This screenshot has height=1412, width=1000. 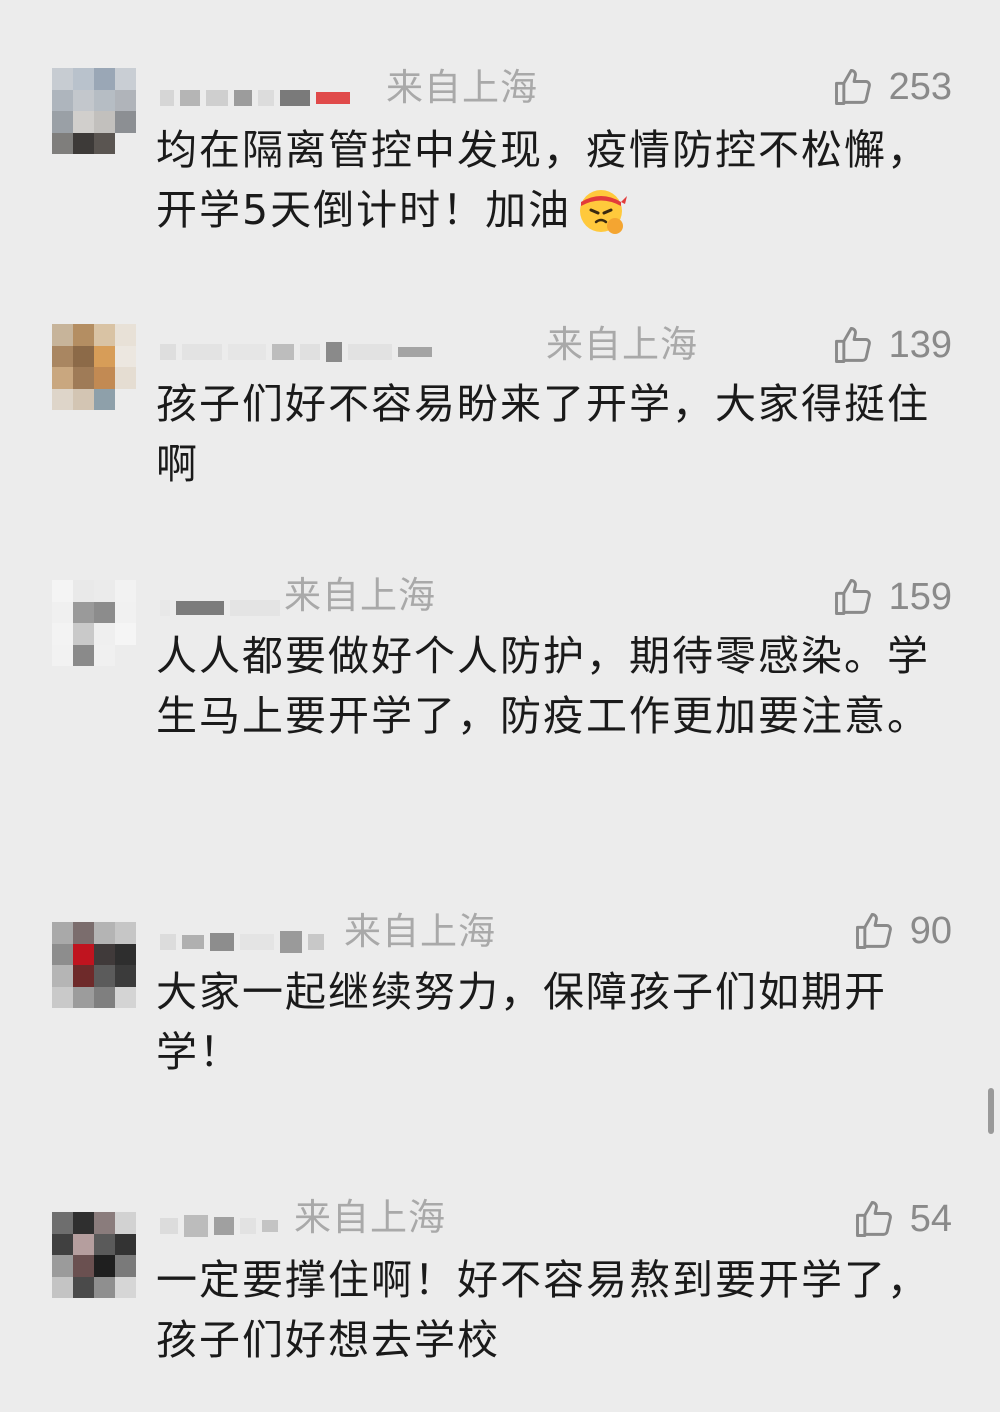 I want to click on like-count: 90, so click(x=930, y=930).